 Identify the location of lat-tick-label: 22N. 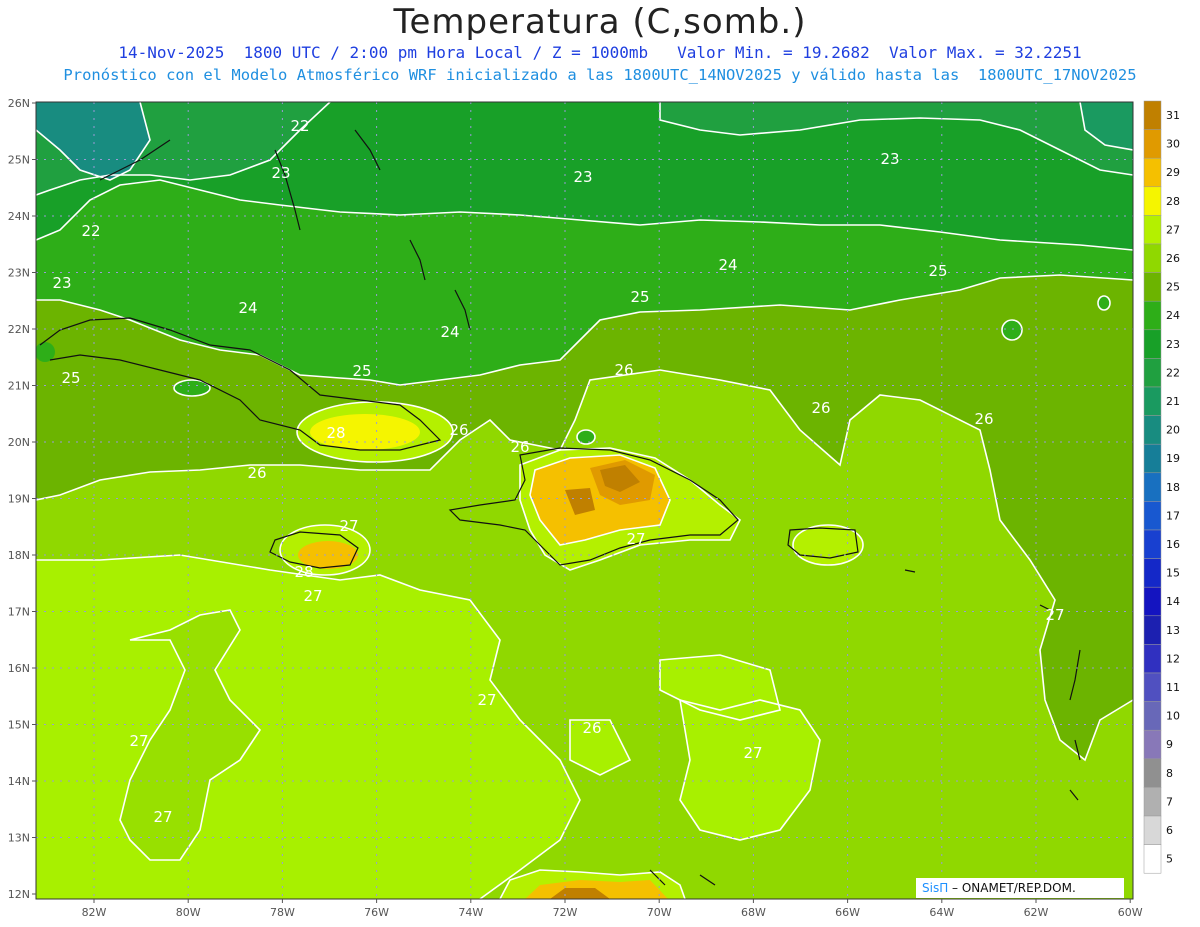
(19, 329).